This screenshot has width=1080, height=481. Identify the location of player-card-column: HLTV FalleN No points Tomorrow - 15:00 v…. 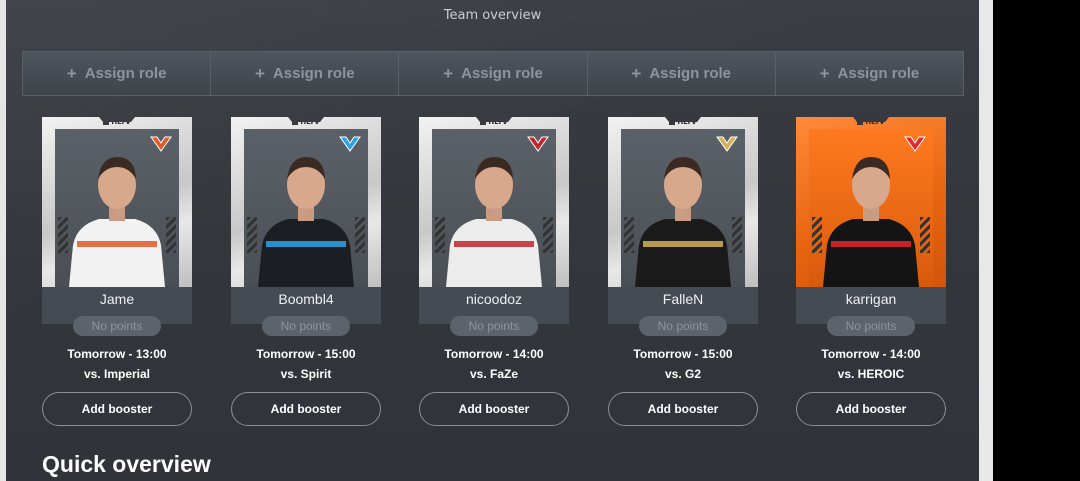
(683, 271).